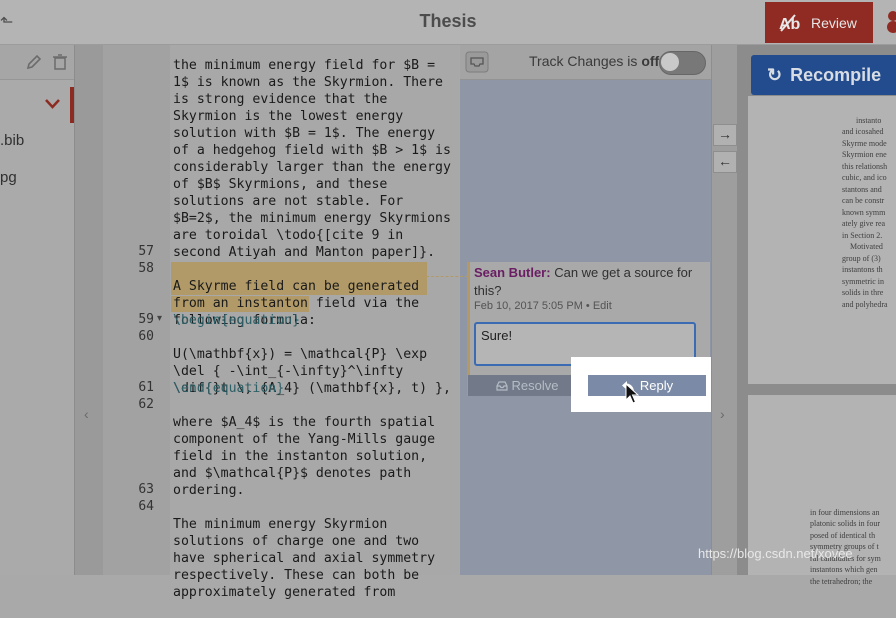 The image size is (896, 618). I want to click on code-line: have spherical and axial symmetry, so click(304, 558).